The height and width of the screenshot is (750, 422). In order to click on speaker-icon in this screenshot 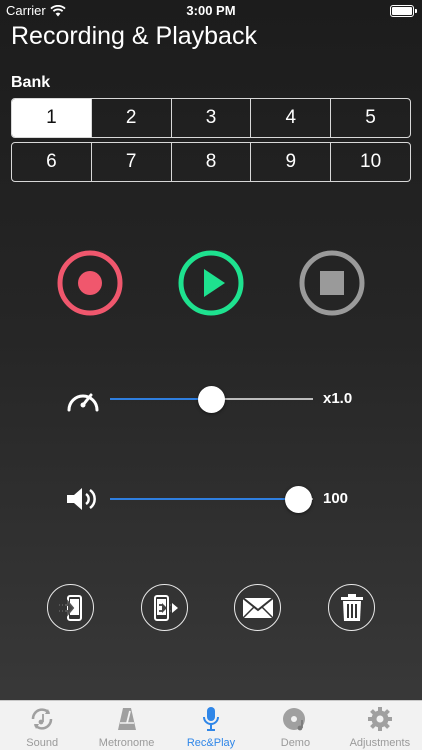, I will do `click(81, 499)`.